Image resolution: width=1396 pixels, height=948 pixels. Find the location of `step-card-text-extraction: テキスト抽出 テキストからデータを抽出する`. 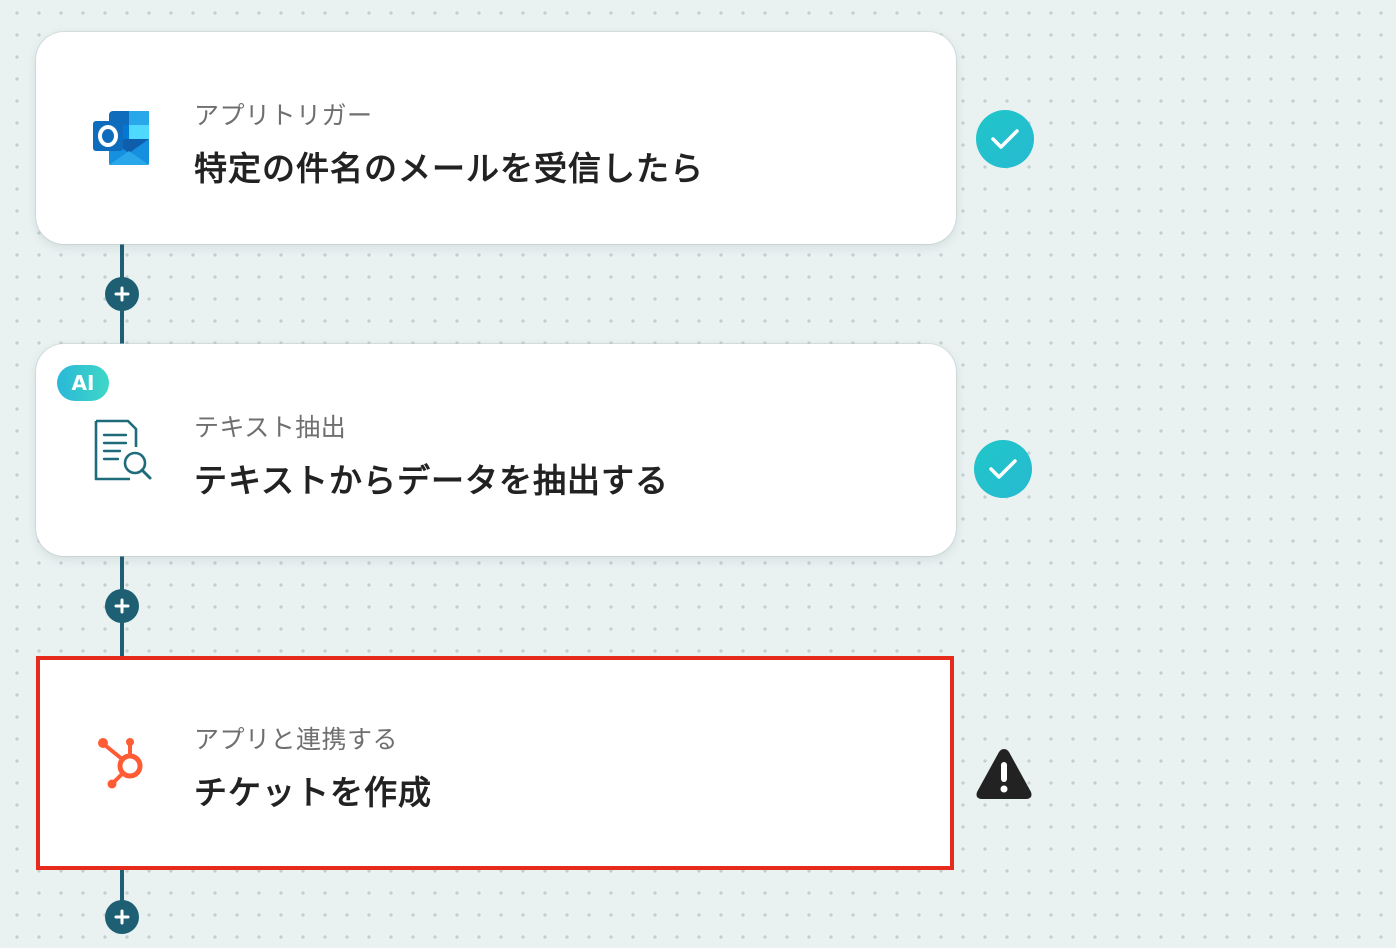

step-card-text-extraction: テキスト抽出 テキストからデータを抽出する is located at coordinates (496, 450).